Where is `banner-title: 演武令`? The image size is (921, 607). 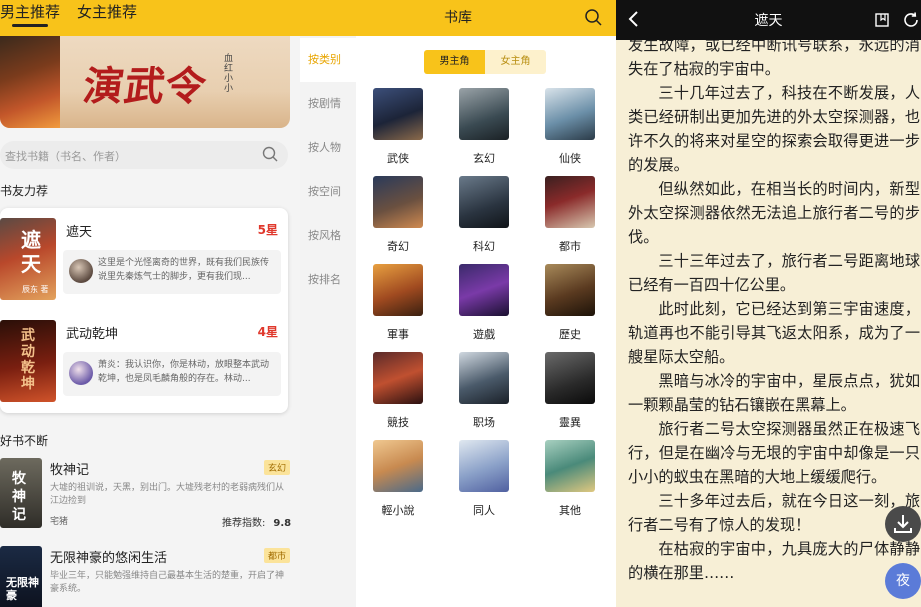 banner-title: 演武令 is located at coordinates (145, 86).